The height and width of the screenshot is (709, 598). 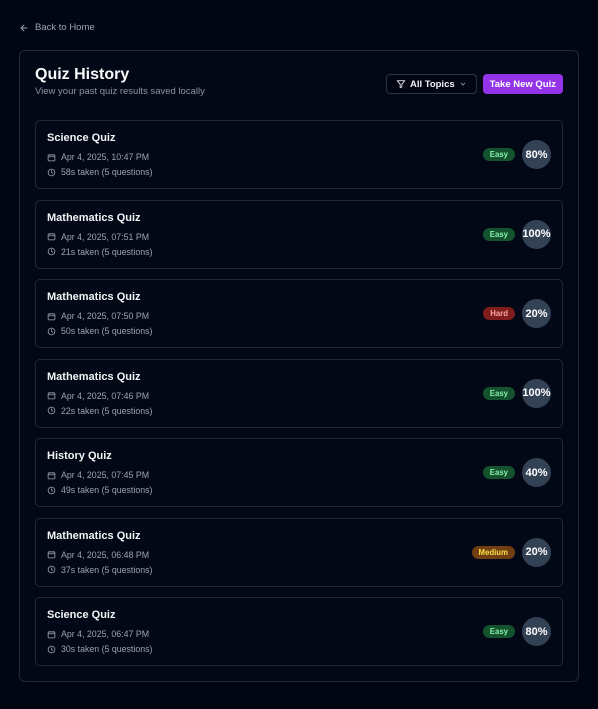 I want to click on quiz-duration-row: 49s taken (5 questions), so click(x=99, y=490).